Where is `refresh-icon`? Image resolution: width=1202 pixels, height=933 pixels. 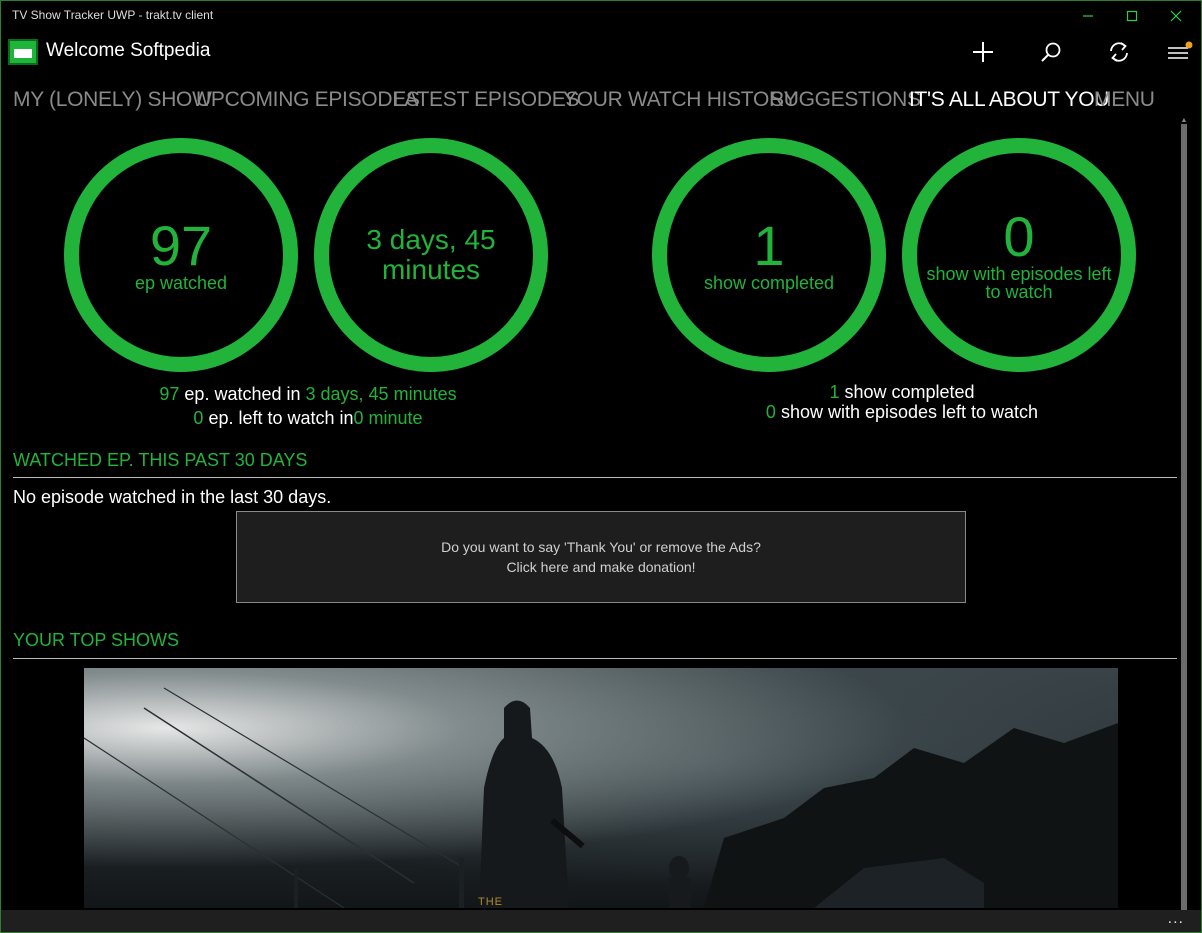 refresh-icon is located at coordinates (1119, 52).